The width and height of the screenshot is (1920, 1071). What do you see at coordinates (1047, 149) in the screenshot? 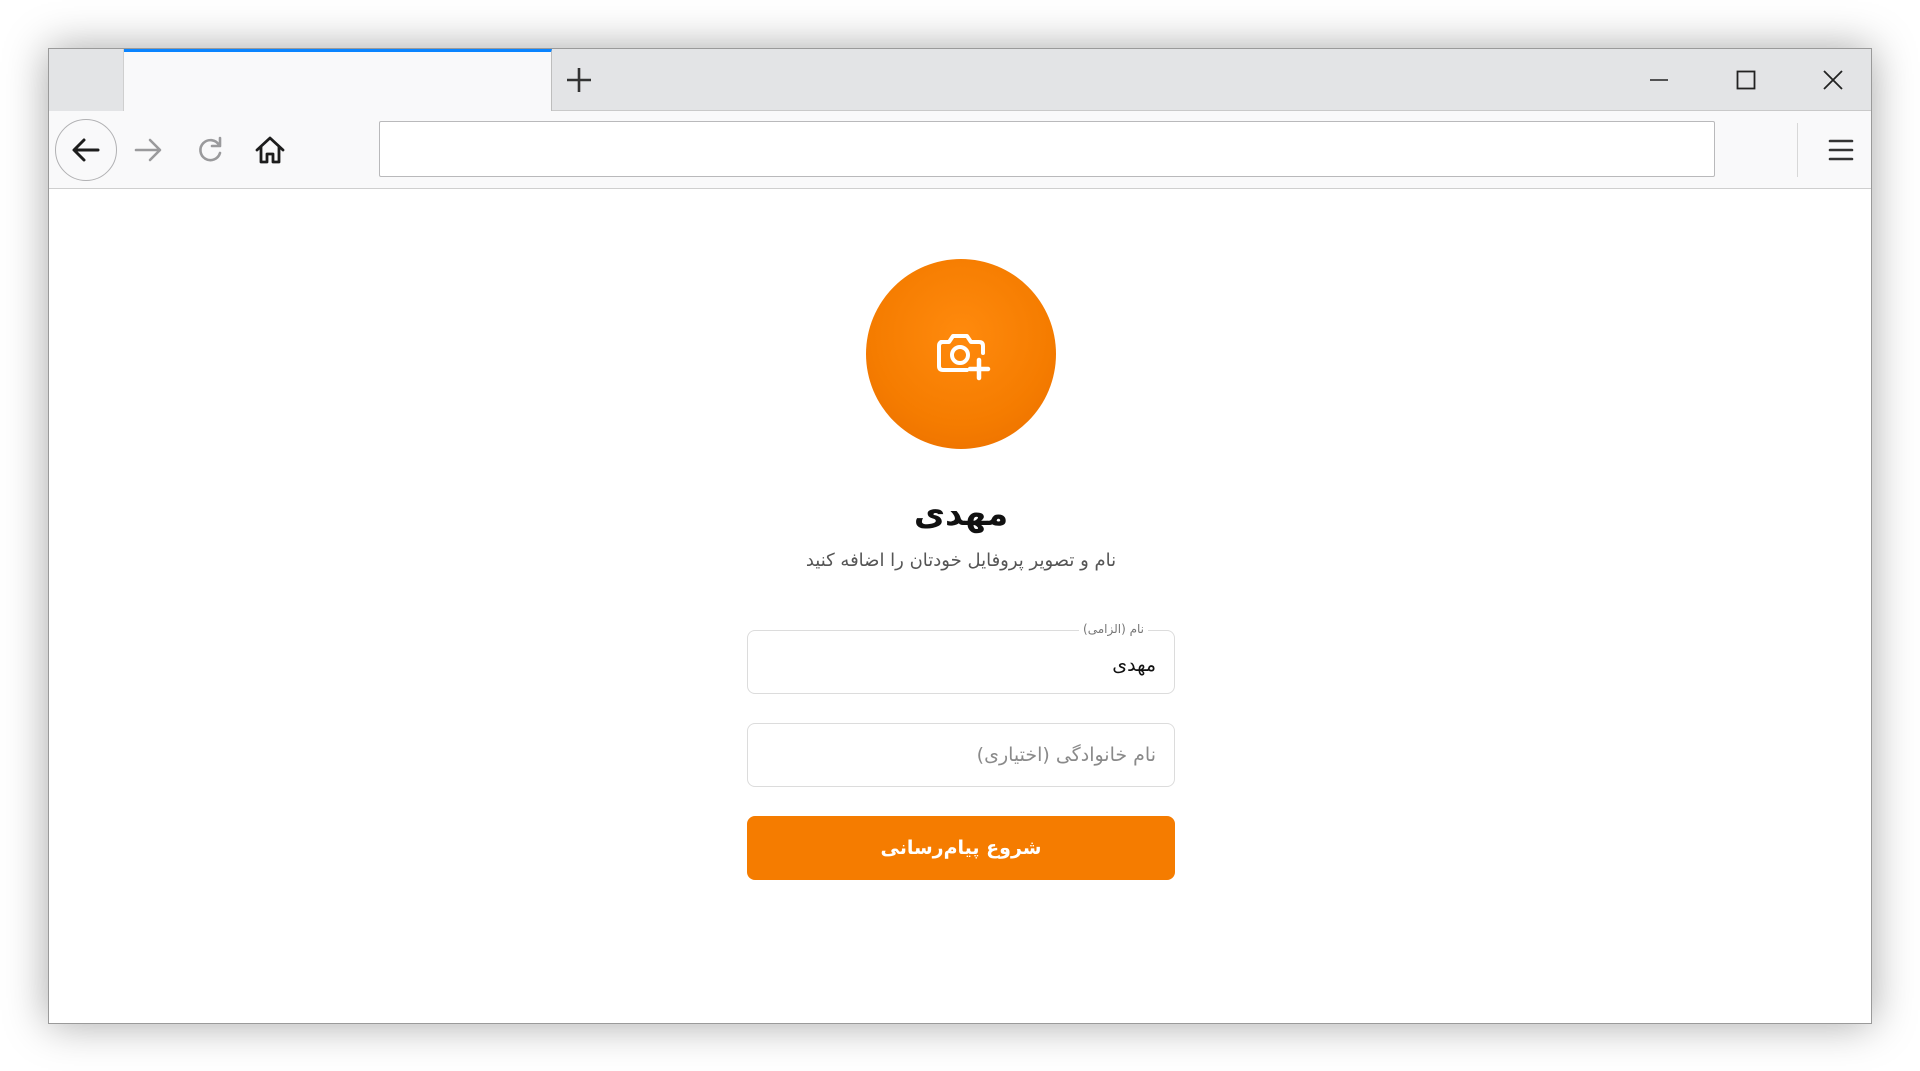
I see `address-bar` at bounding box center [1047, 149].